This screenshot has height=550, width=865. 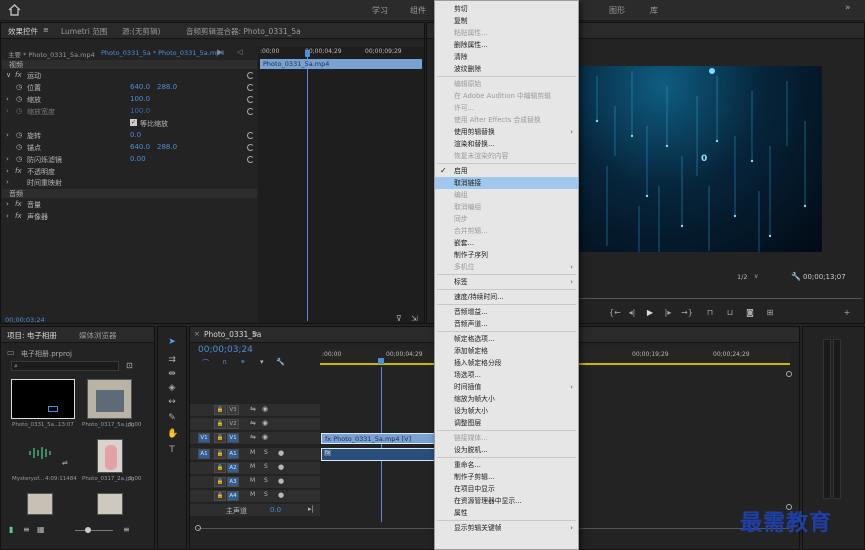 What do you see at coordinates (506, 513) in the screenshot?
I see `menu-item: 属性` at bounding box center [506, 513].